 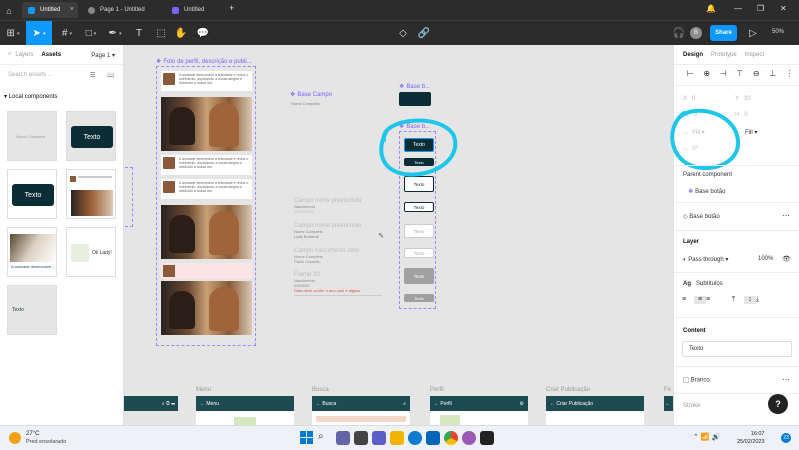 I want to click on align-top-icon: ⊤, so click(x=740, y=73).